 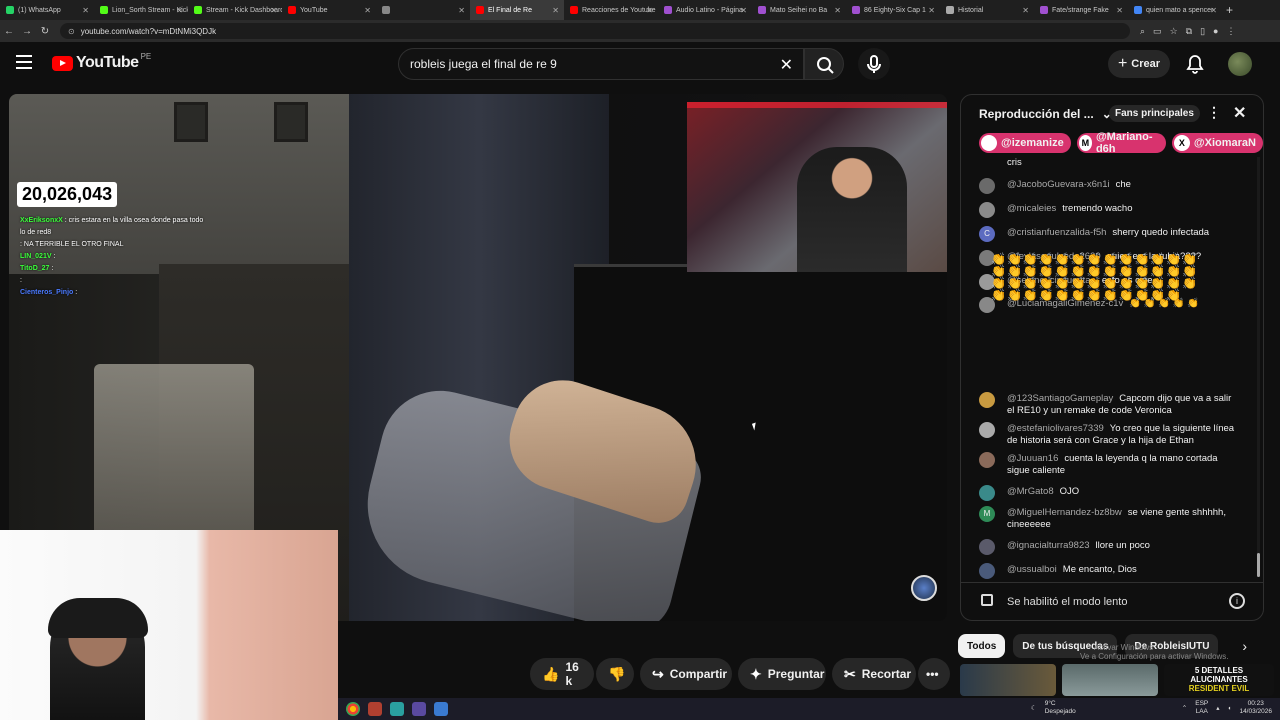 I want to click on message-author: @JacoboGuevara-x6n1i, so click(x=1058, y=184).